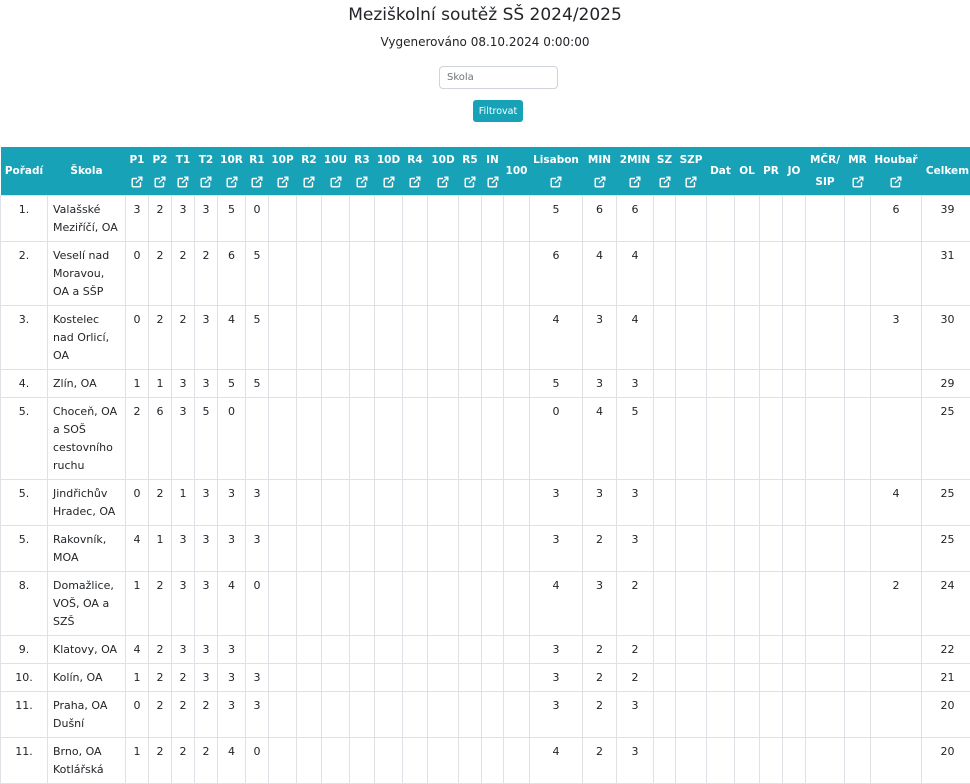  What do you see at coordinates (24, 715) in the screenshot?
I see `rank-cell: 11.` at bounding box center [24, 715].